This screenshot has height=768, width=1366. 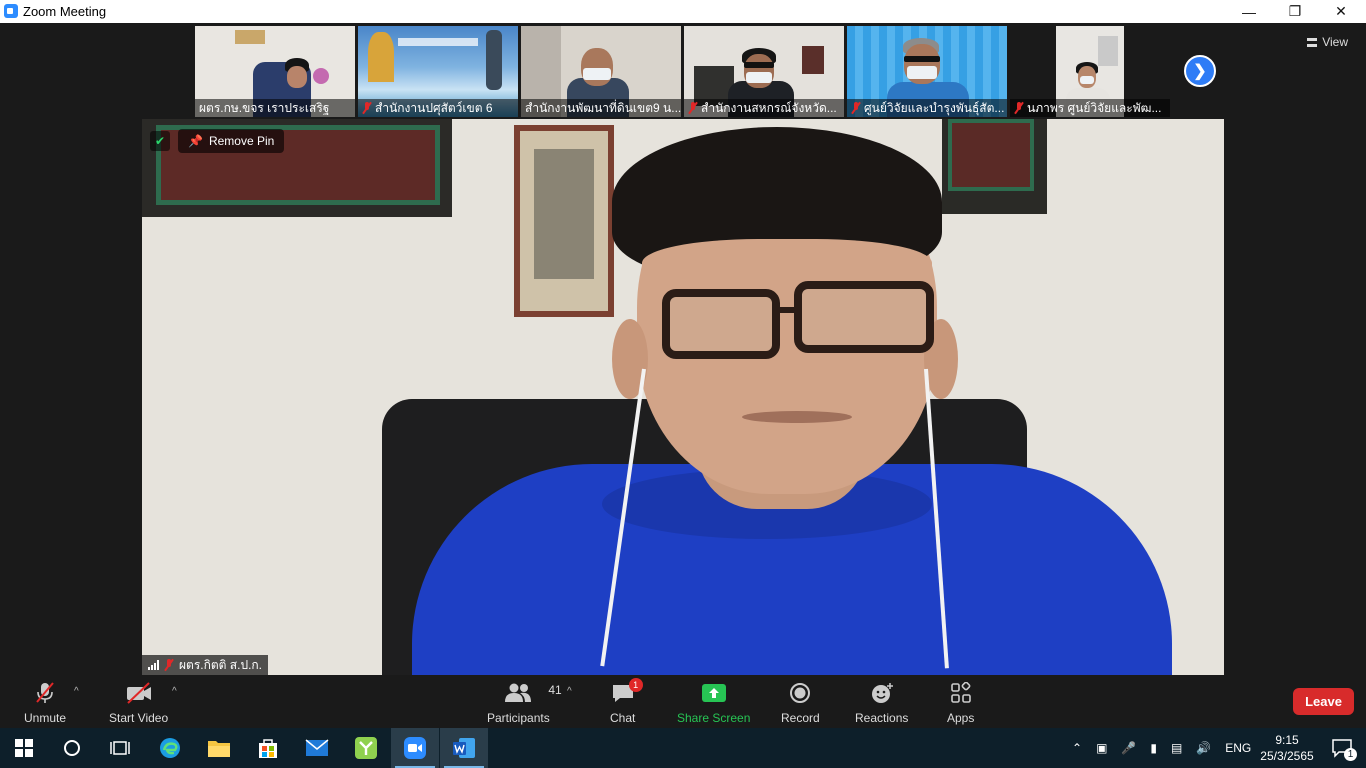 What do you see at coordinates (1101, 748) in the screenshot?
I see `meet-now-icon: ▣` at bounding box center [1101, 748].